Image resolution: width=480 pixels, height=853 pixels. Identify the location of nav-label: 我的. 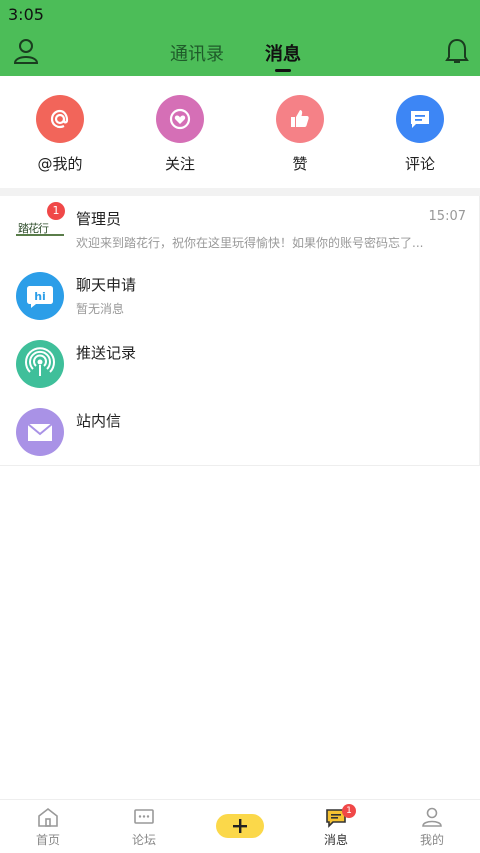
(431, 840).